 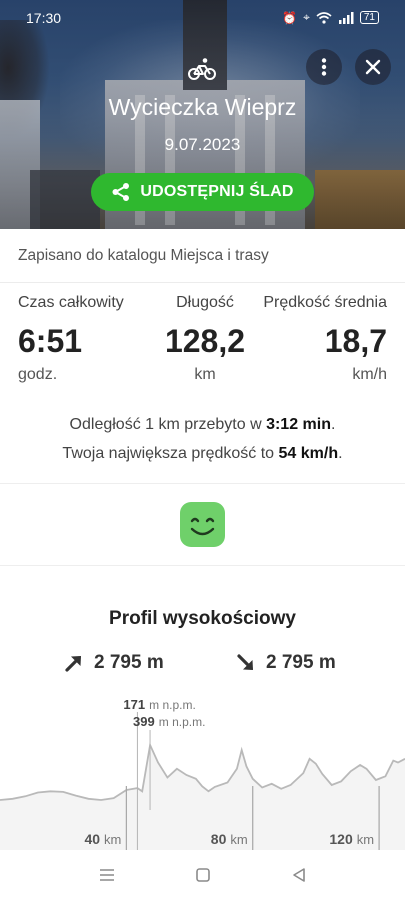 I want to click on smiley-icon, so click(x=202, y=526).